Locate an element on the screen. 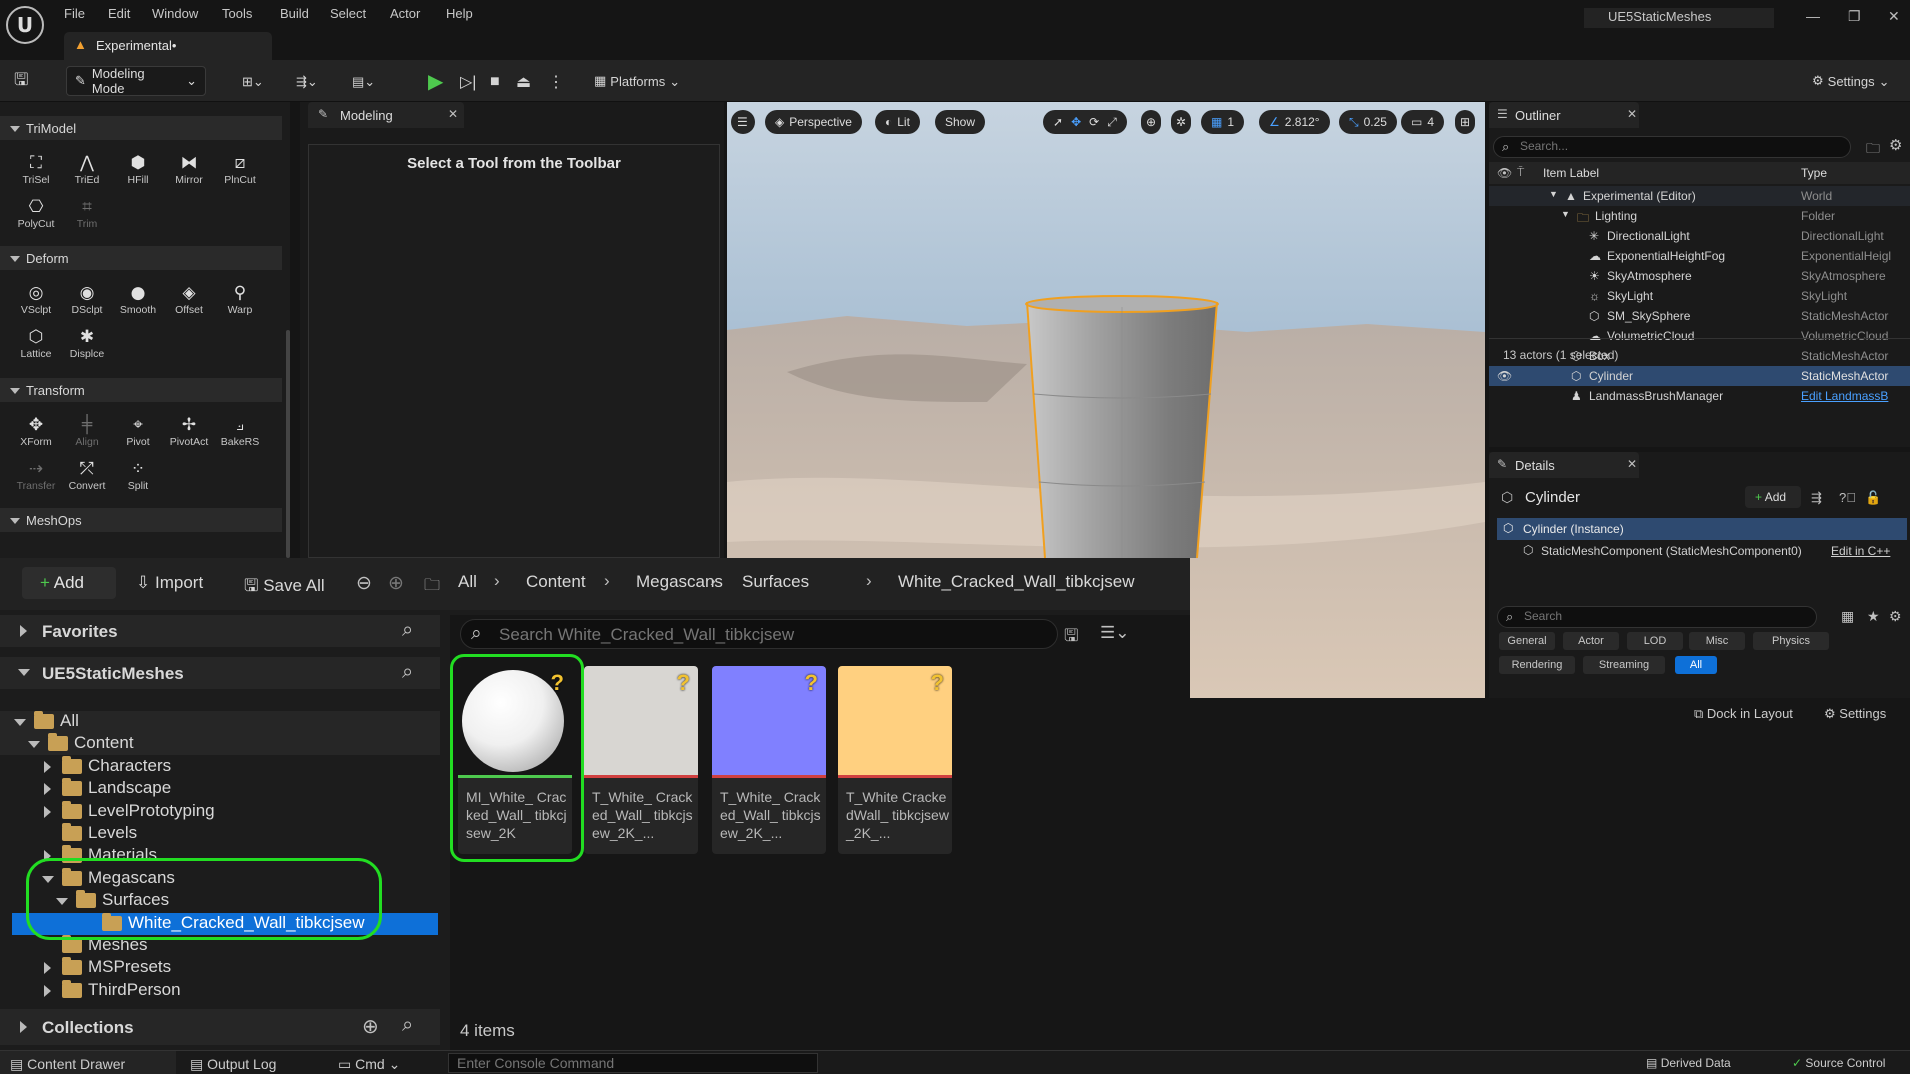 The width and height of the screenshot is (1910, 1074). edit-cpp-link: Edit in C++ is located at coordinates (1860, 551).